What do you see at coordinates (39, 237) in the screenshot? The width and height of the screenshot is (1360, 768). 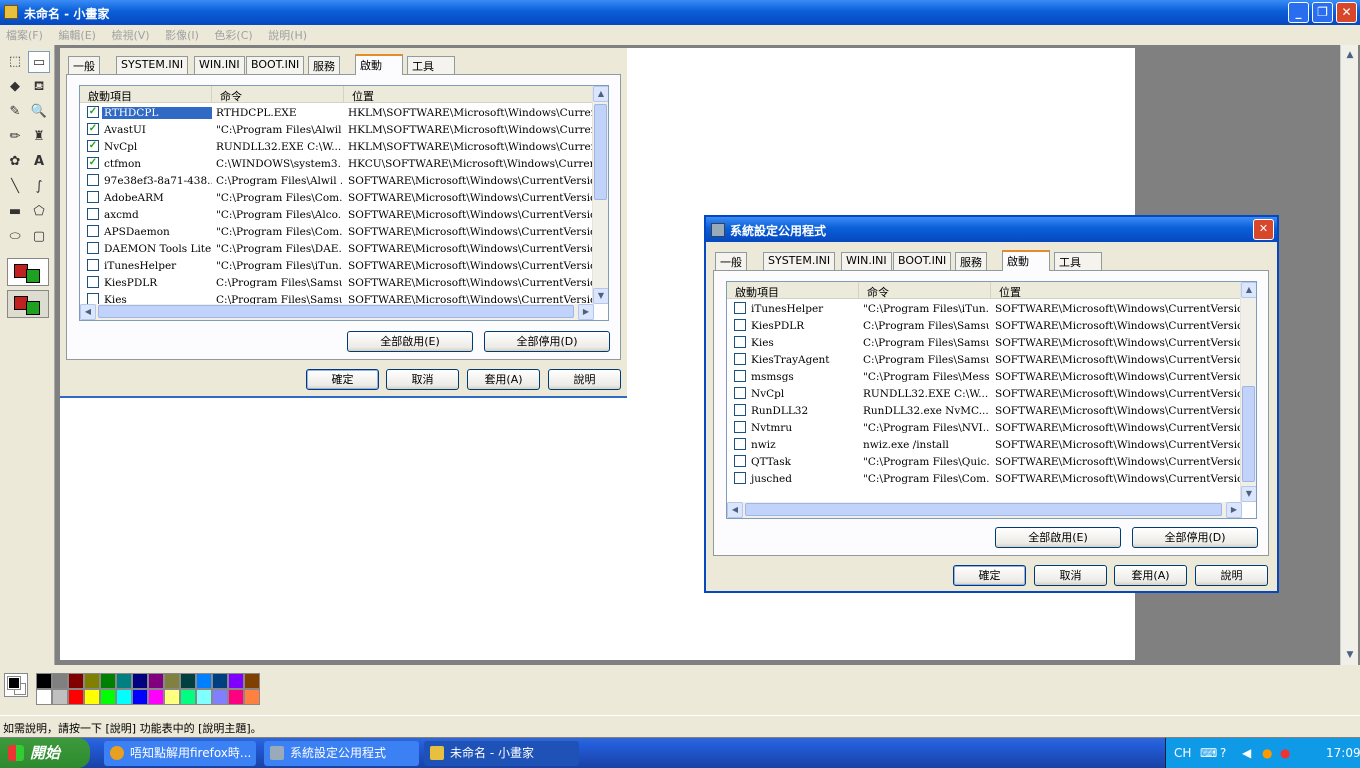 I see `rounded-rect-icon: ▢` at bounding box center [39, 237].